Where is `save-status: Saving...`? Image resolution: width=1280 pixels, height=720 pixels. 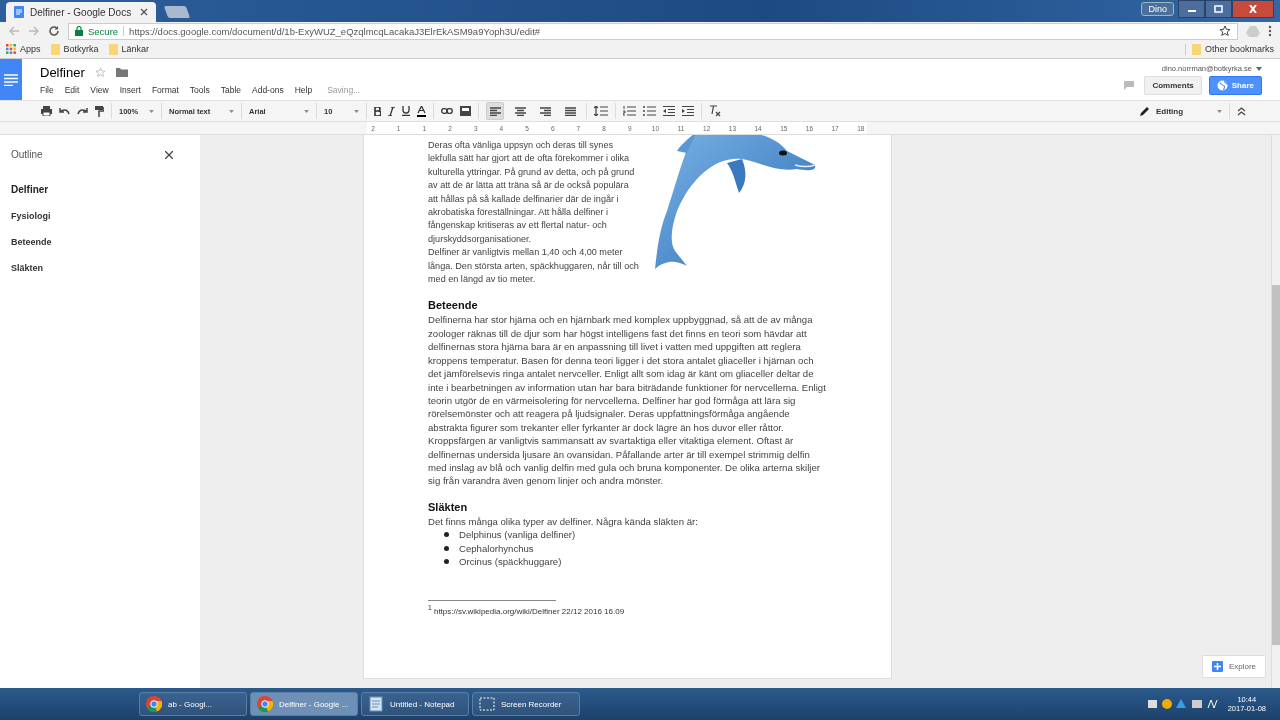
save-status: Saving... is located at coordinates (344, 89).